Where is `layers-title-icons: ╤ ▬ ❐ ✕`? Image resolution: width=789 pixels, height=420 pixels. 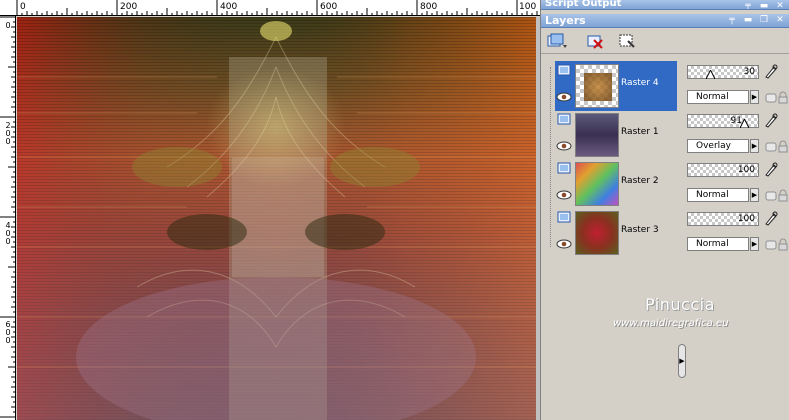
layers-title-icons: ╤ ▬ ❐ ✕ is located at coordinates (756, 20).